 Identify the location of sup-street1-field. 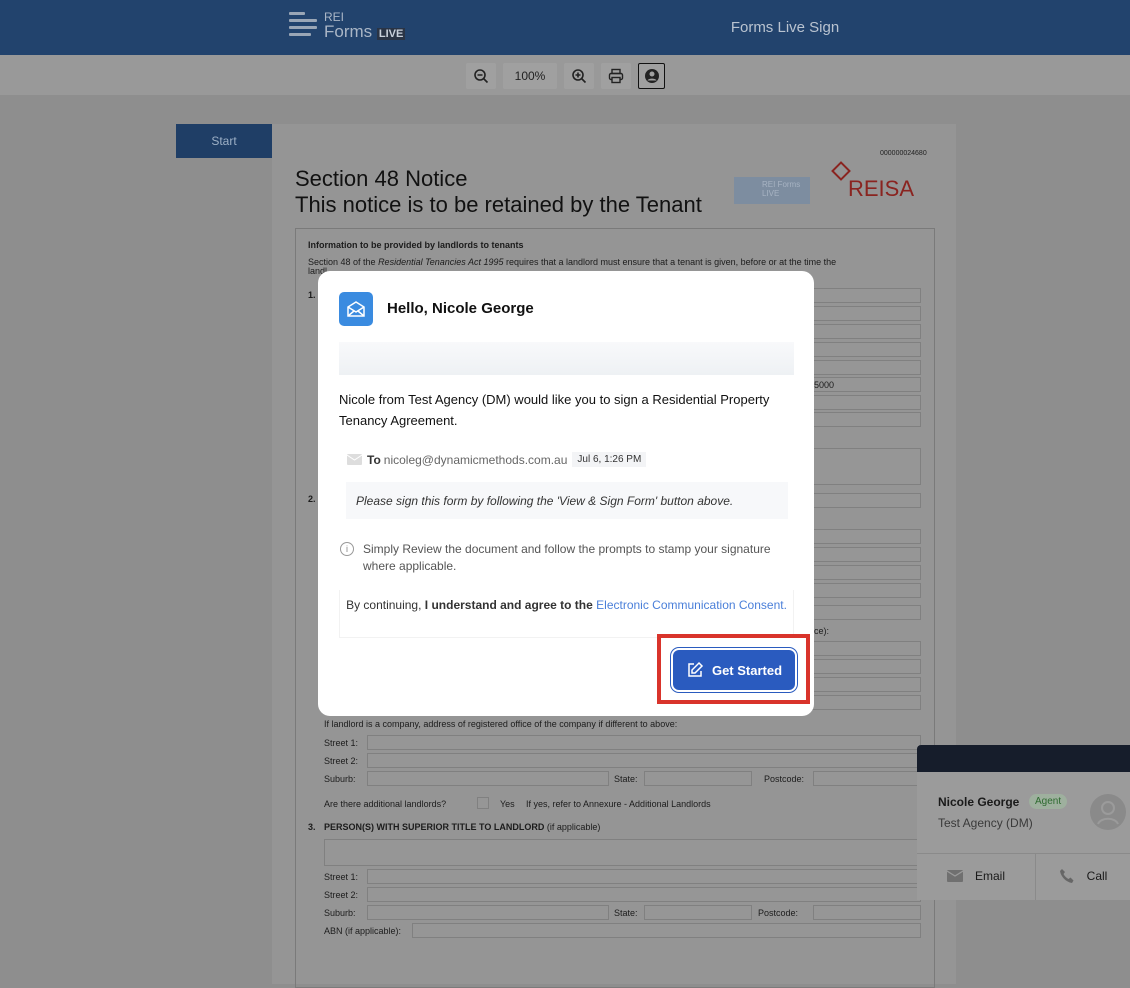
(644, 876).